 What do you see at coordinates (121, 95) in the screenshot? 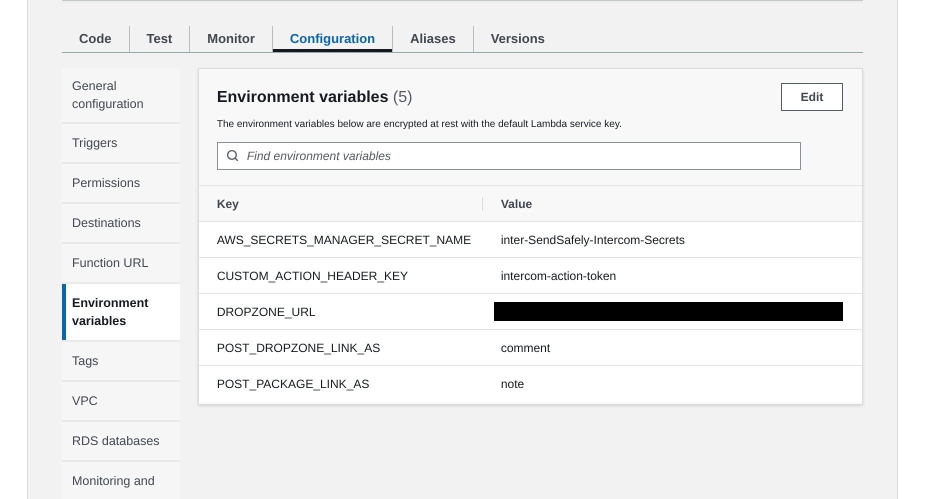
I see `sidebar-item: General configuration` at bounding box center [121, 95].